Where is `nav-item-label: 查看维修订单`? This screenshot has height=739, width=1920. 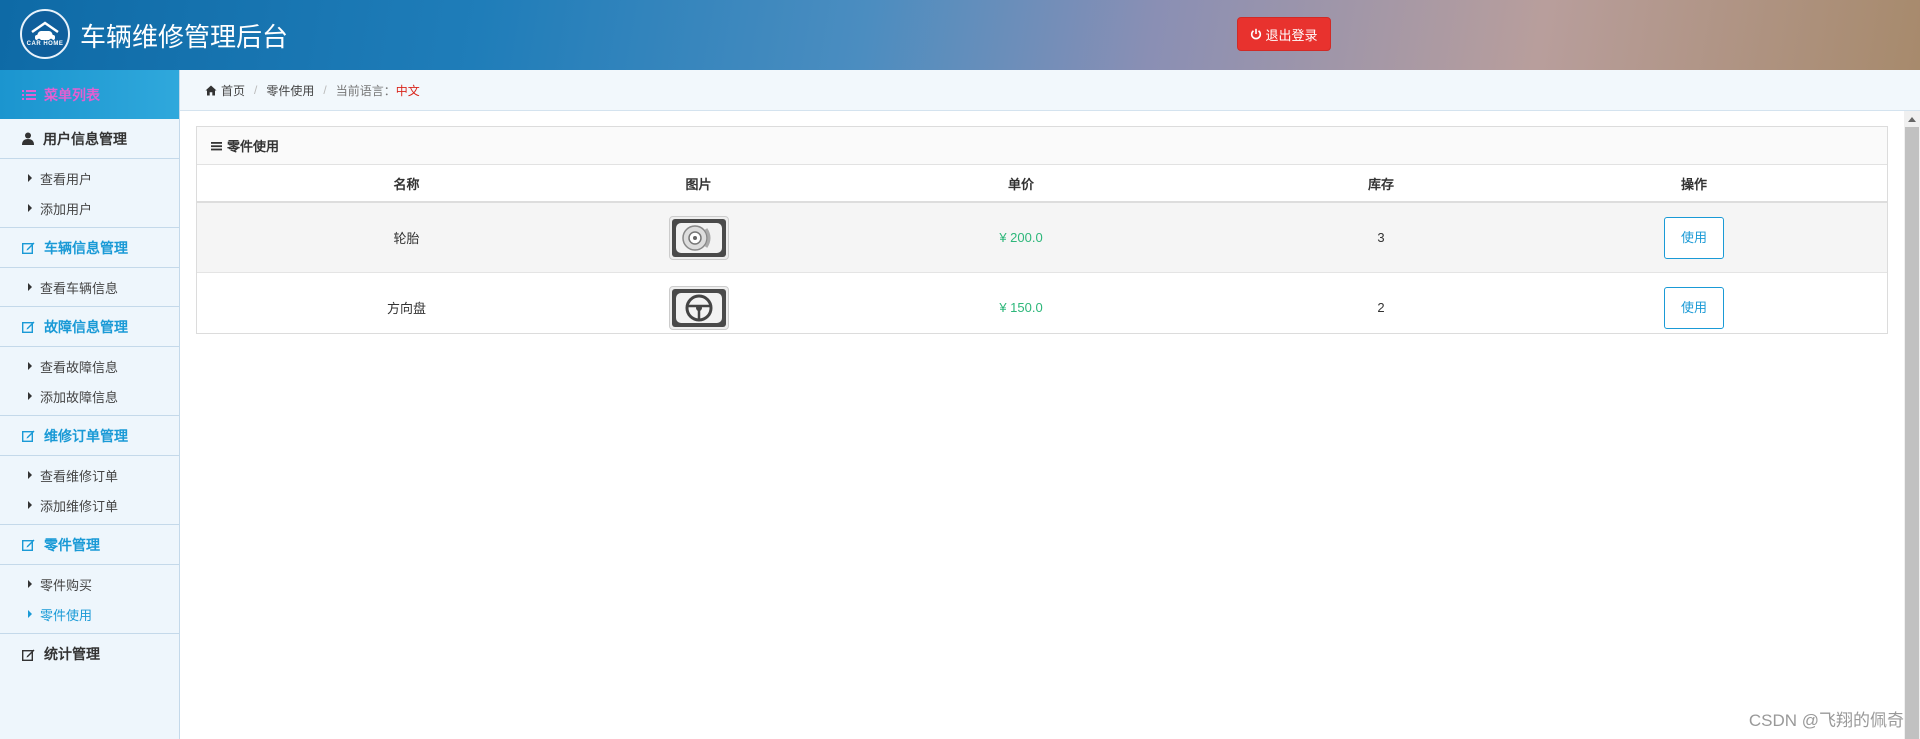 nav-item-label: 查看维修订单 is located at coordinates (79, 476).